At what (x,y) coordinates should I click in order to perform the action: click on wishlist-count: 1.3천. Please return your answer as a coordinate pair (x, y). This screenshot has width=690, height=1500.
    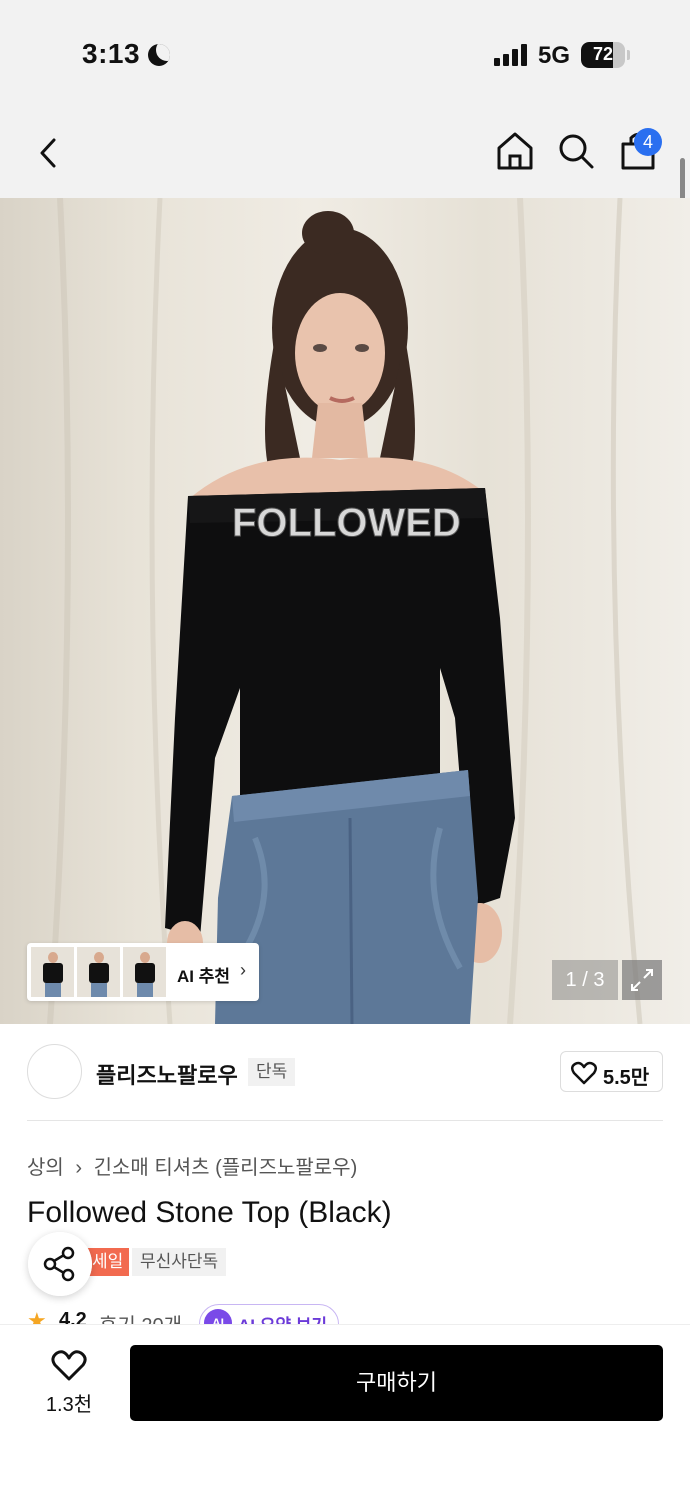
    Looking at the image, I should click on (69, 1405).